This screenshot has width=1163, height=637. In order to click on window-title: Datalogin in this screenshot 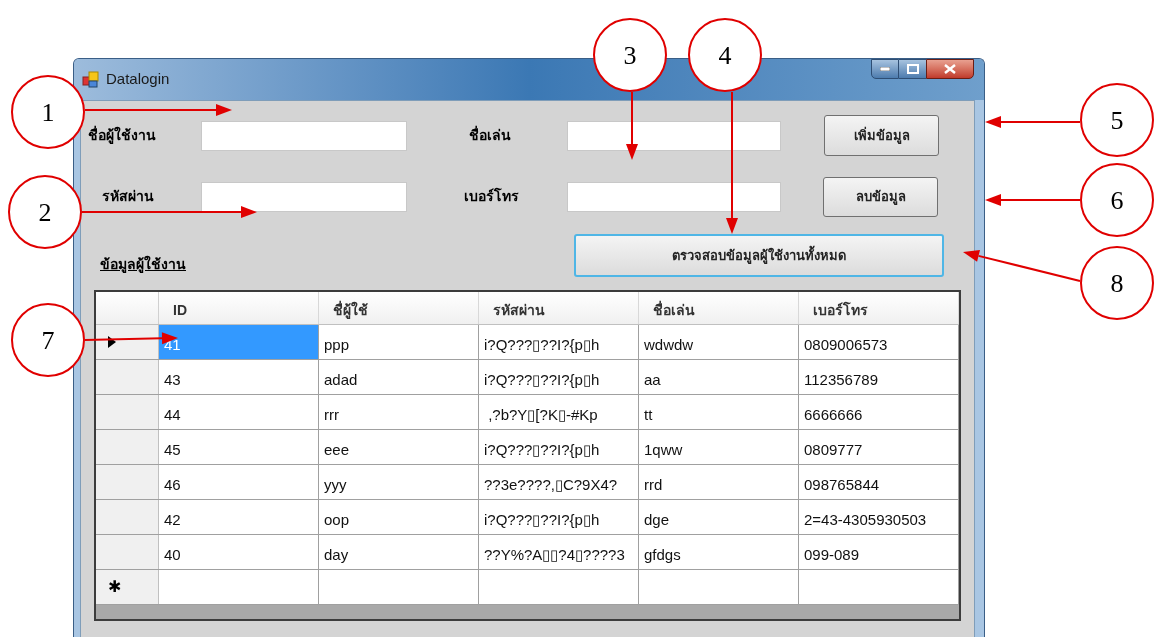, I will do `click(138, 79)`.